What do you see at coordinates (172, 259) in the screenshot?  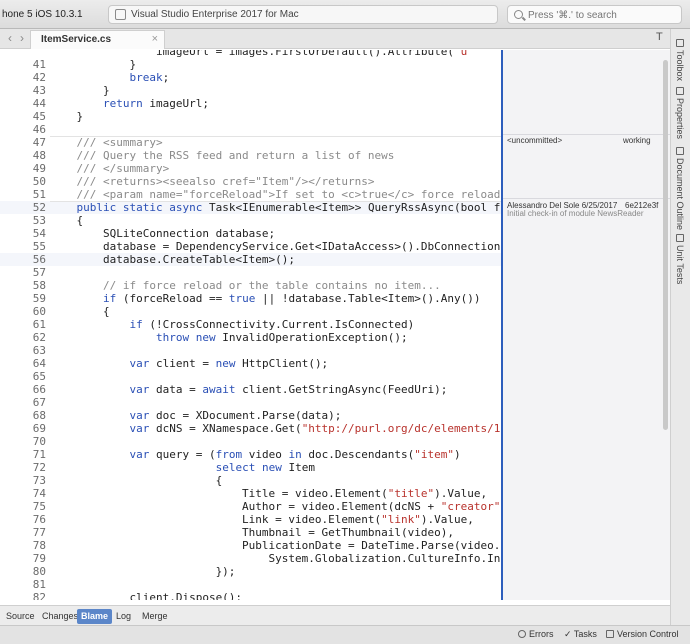 I see `code-line: database.CreateTable<Item>();` at bounding box center [172, 259].